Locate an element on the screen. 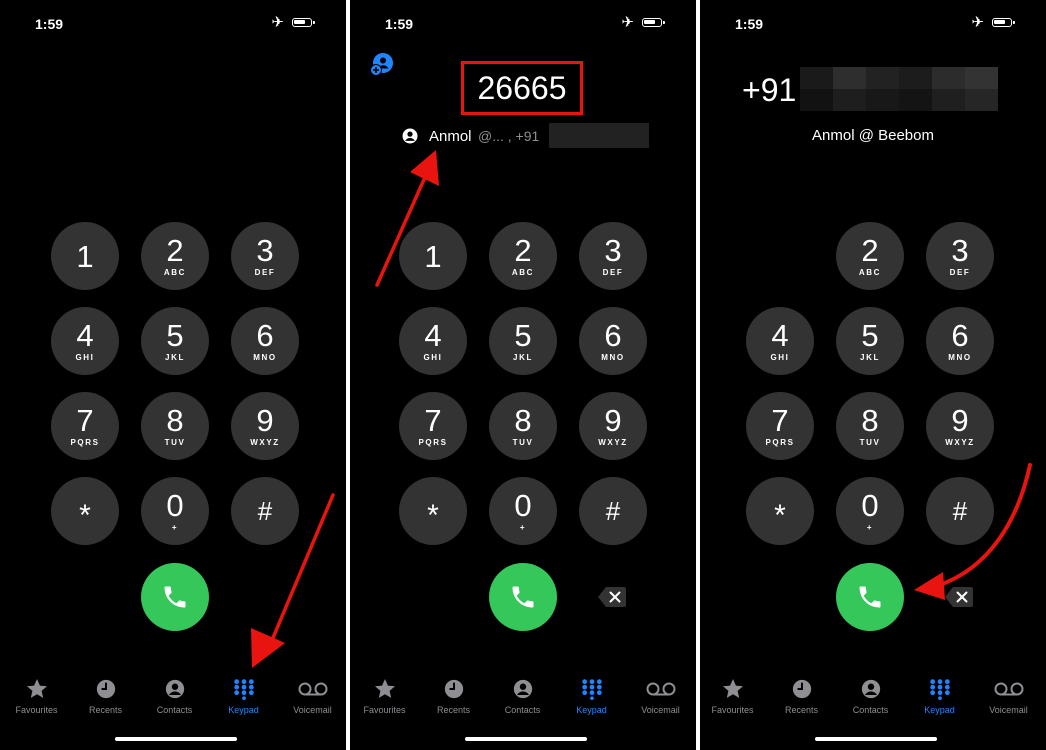 The image size is (1046, 750). key-digit: 4 is located at coordinates (433, 335).